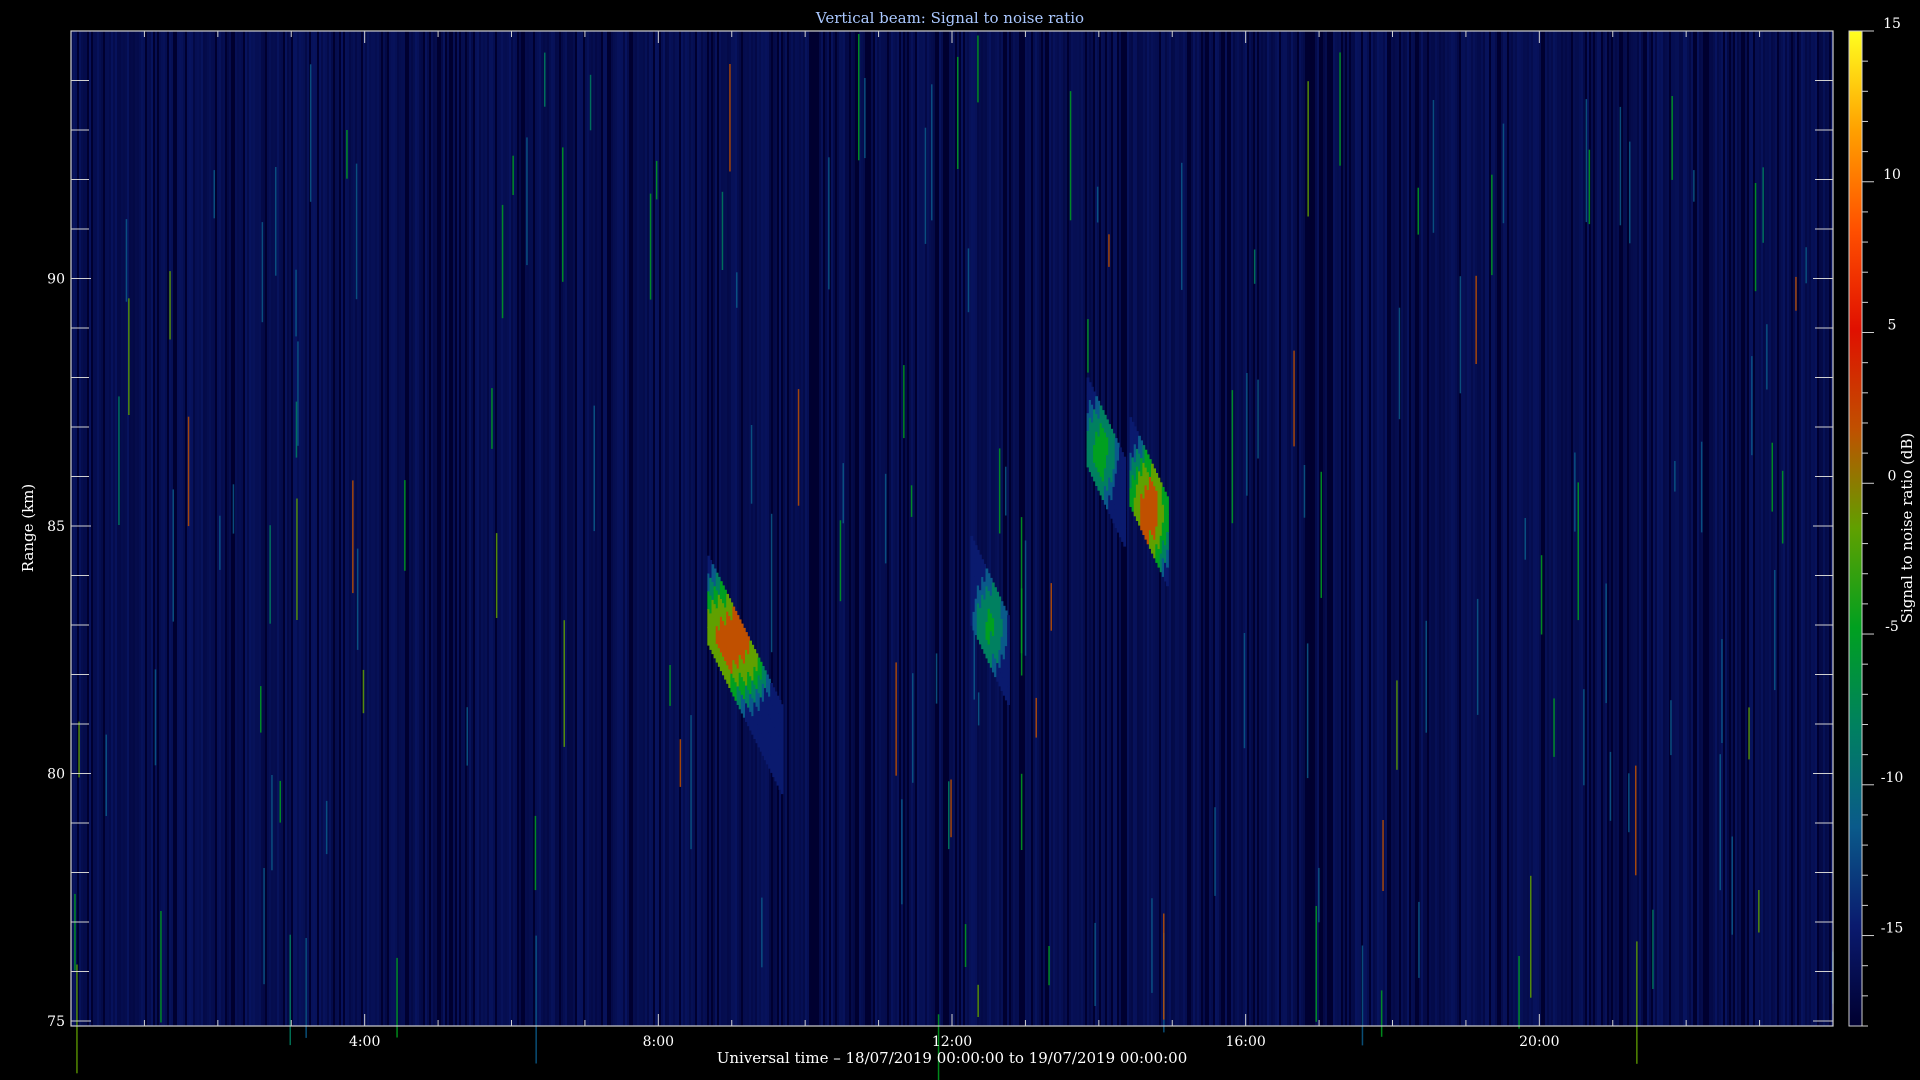  I want to click on x-tick-label: 16:00, so click(1245, 1042).